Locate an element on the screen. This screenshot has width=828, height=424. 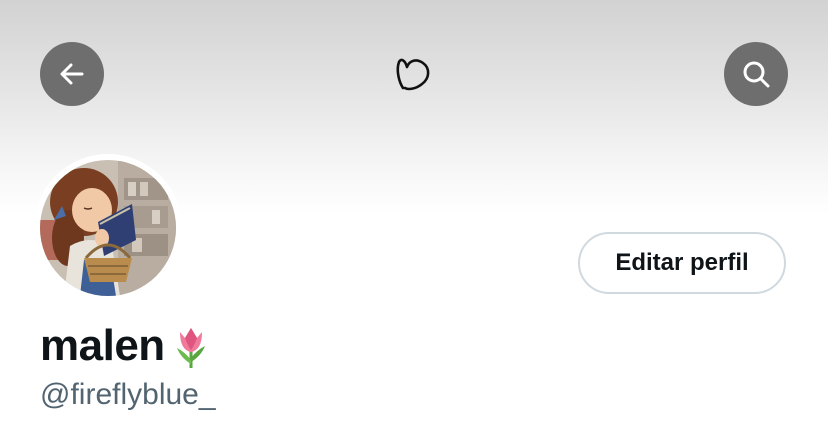
edit-profile-button: Editar perfil is located at coordinates (682, 263).